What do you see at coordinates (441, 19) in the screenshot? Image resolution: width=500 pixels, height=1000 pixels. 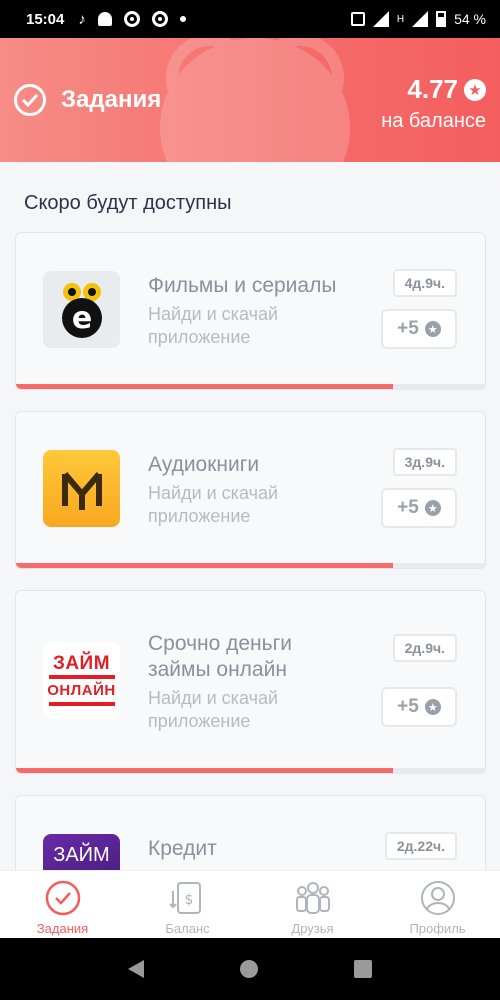 I see `battery-icon` at bounding box center [441, 19].